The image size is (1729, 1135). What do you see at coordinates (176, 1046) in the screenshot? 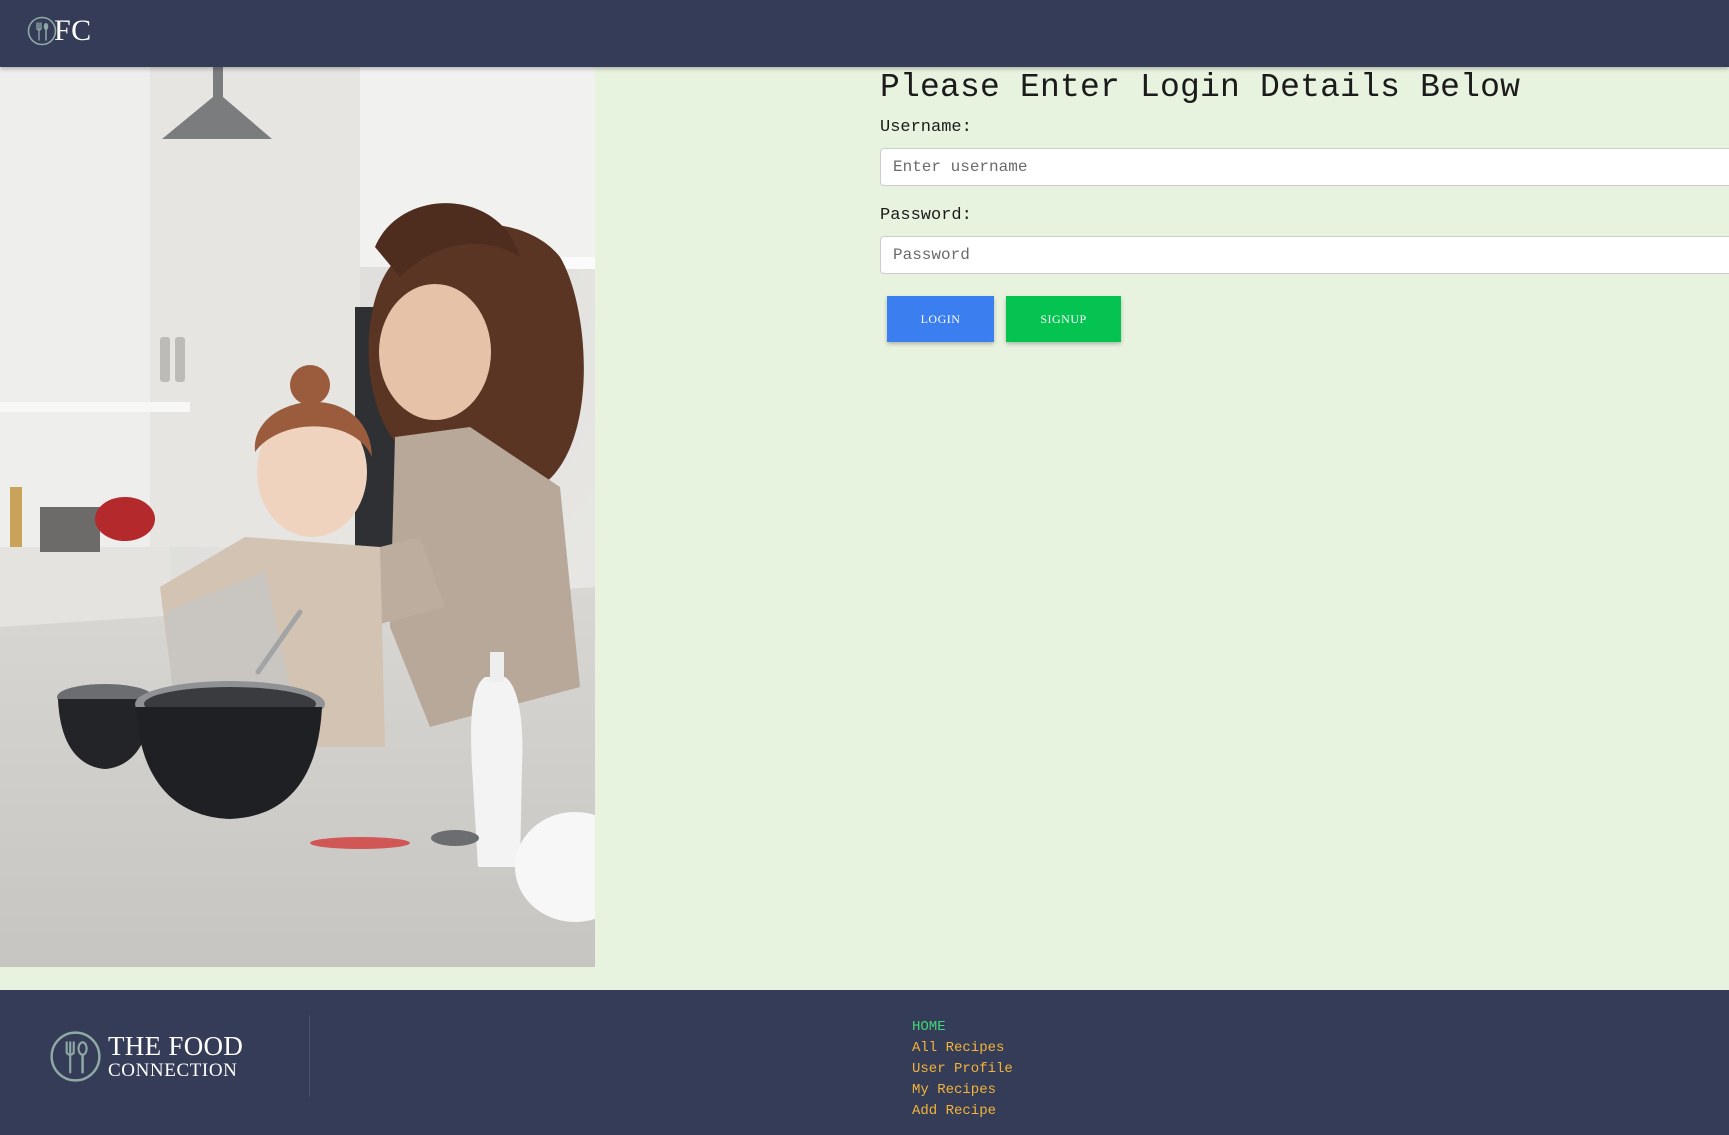
I see `footer-logo-line1: THE FOOD` at bounding box center [176, 1046].